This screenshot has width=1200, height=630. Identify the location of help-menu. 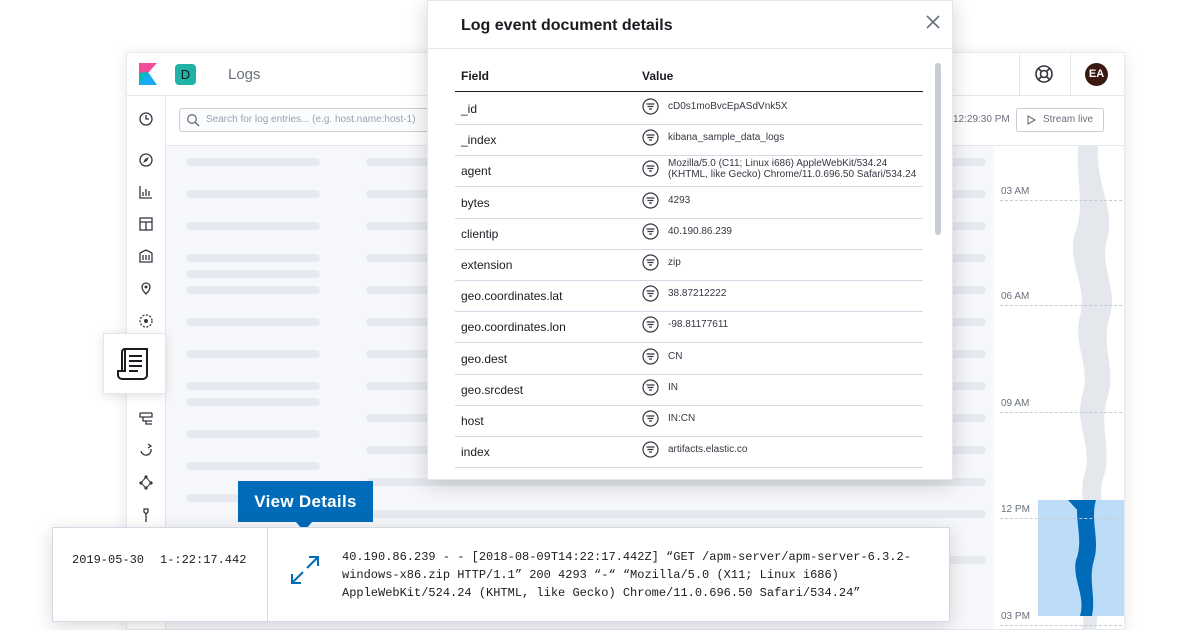
(1045, 74).